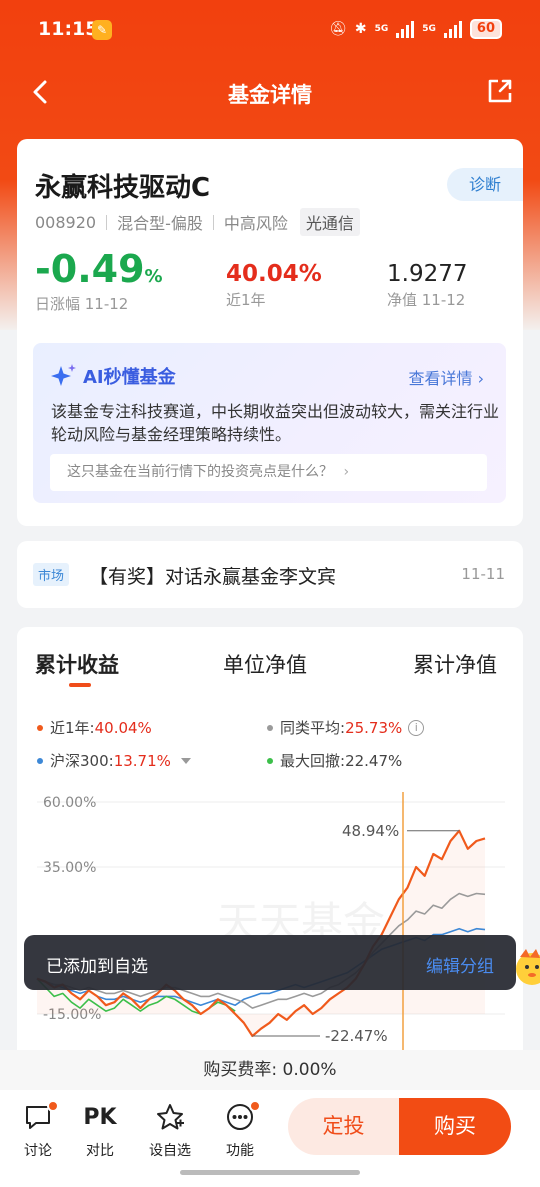 The width and height of the screenshot is (540, 1187). Describe the element at coordinates (102, 30) in the screenshot. I see `app-notification-icon: ✎` at that location.